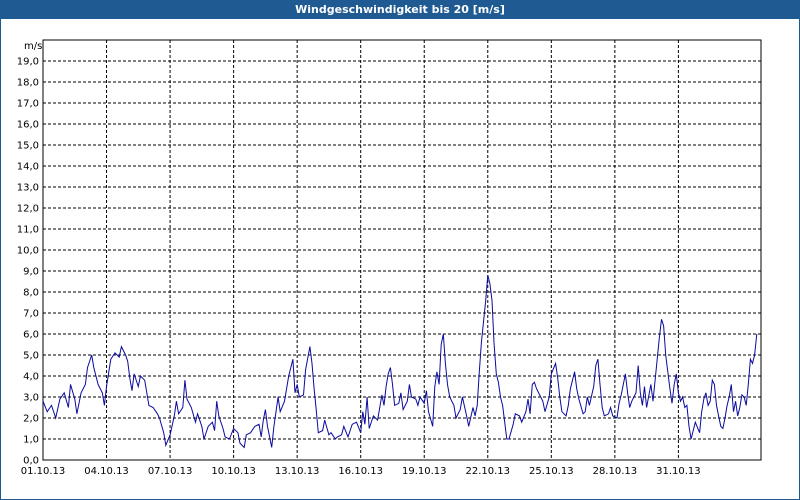 This screenshot has width=800, height=500. Describe the element at coordinates (551, 471) in the screenshot. I see `x-tick-label: 25.10.13` at that location.